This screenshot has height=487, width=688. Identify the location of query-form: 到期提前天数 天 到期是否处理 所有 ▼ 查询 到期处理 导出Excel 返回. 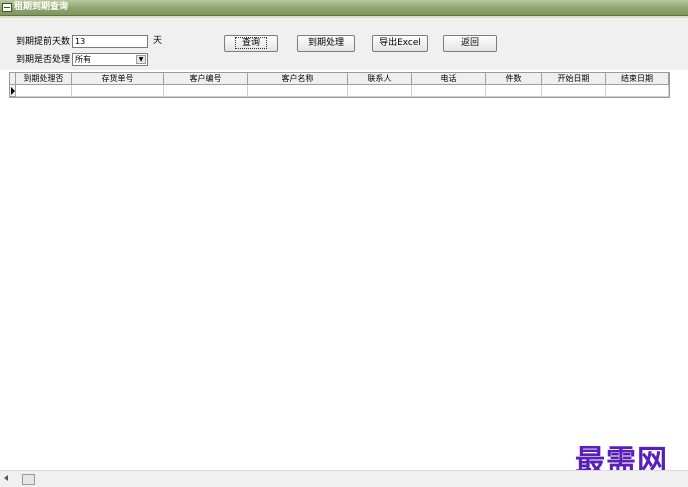
(344, 44).